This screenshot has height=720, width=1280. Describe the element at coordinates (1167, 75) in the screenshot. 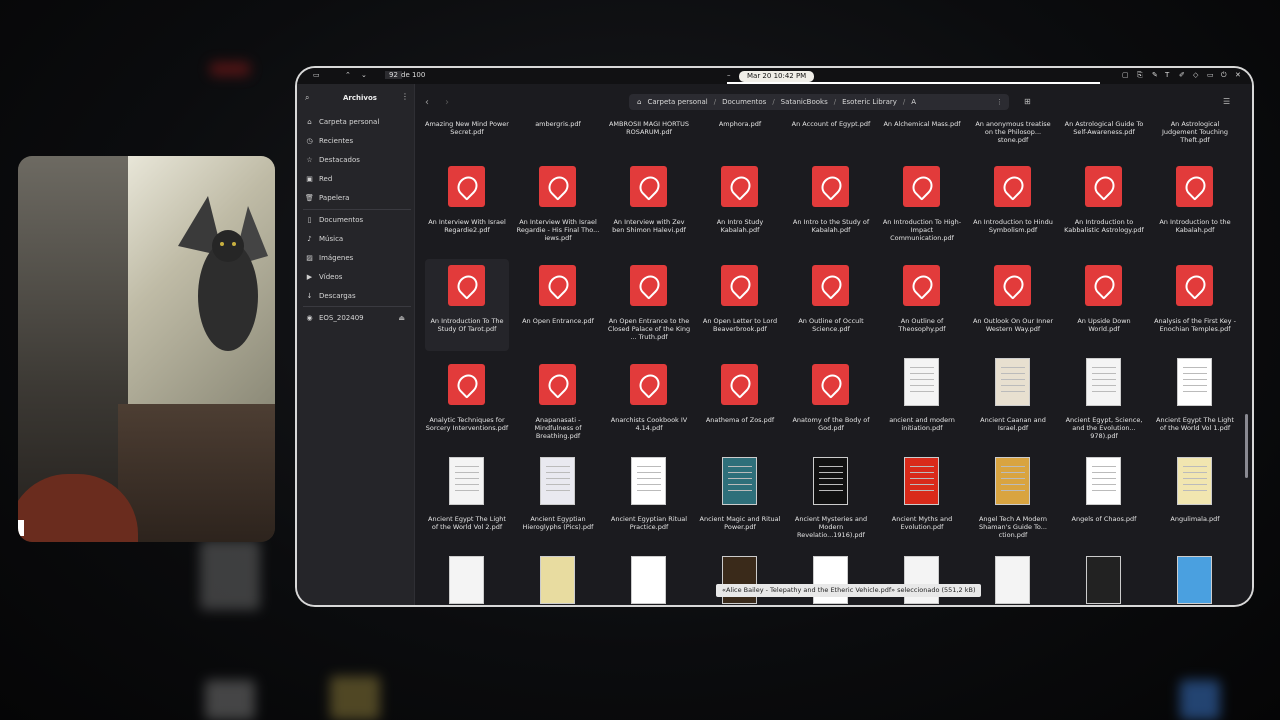

I see `text-icon: T` at that location.